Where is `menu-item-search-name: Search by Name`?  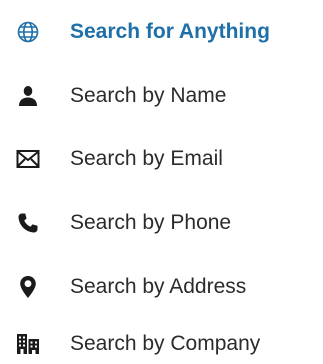
menu-item-search-name: Search by Name is located at coordinates (161, 96).